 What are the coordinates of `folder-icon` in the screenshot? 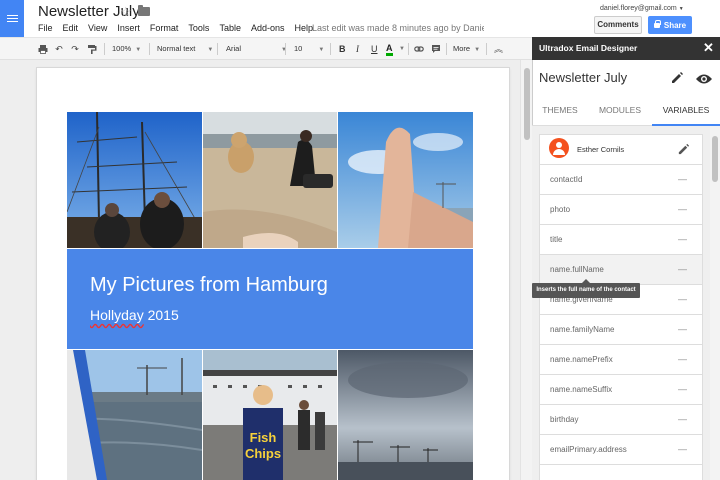 It's located at (144, 10).